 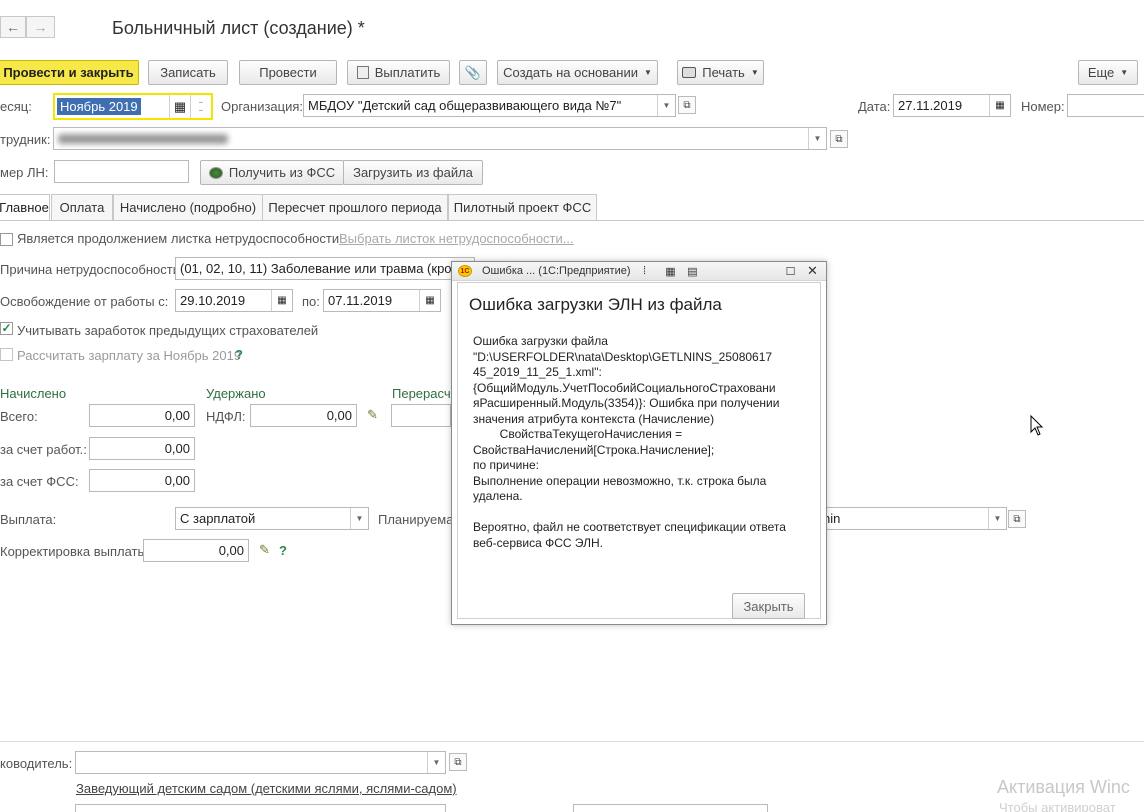 I want to click on open-manager-icon: ⧉, so click(x=458, y=762).